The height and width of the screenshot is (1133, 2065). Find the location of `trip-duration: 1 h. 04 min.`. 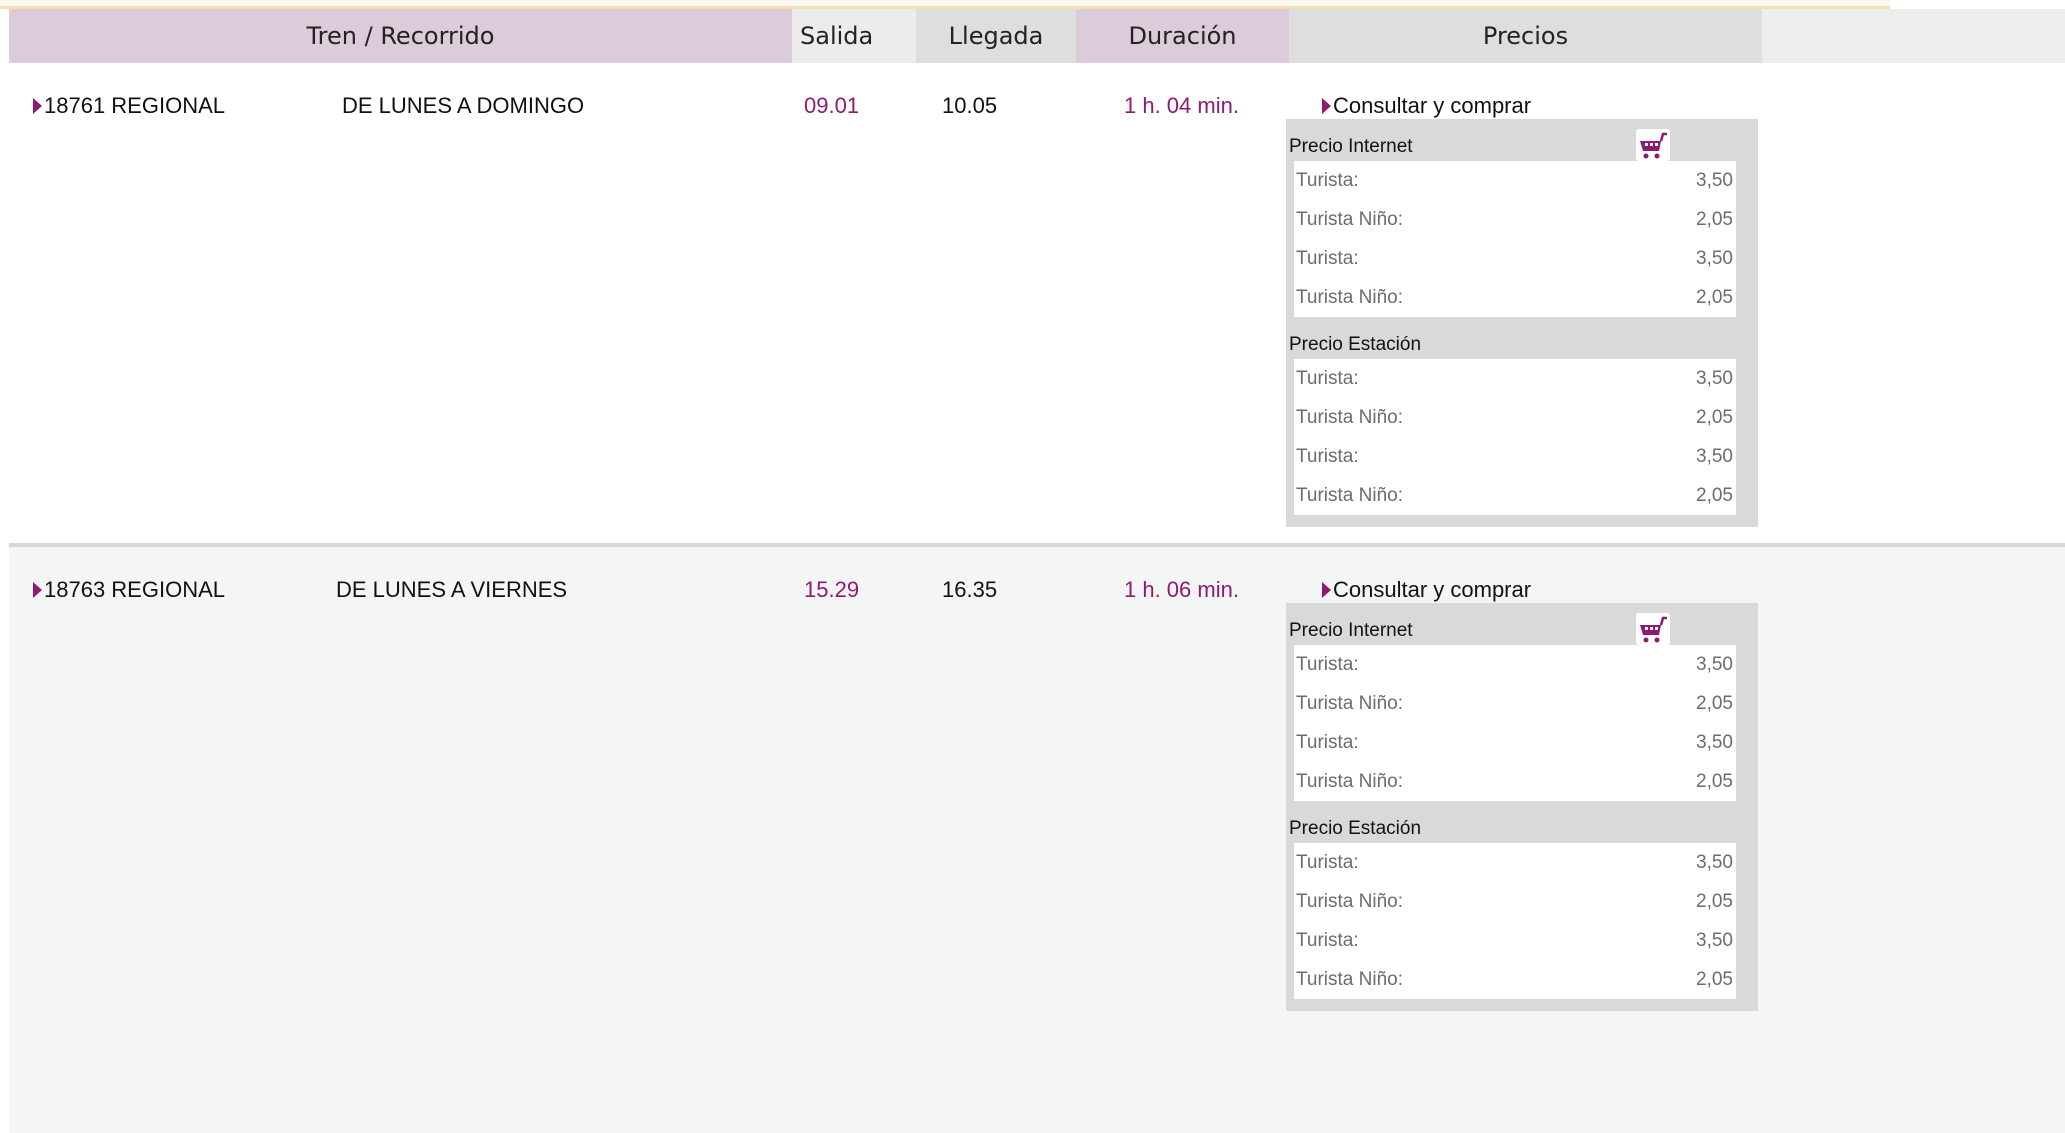

trip-duration: 1 h. 04 min. is located at coordinates (1181, 105).